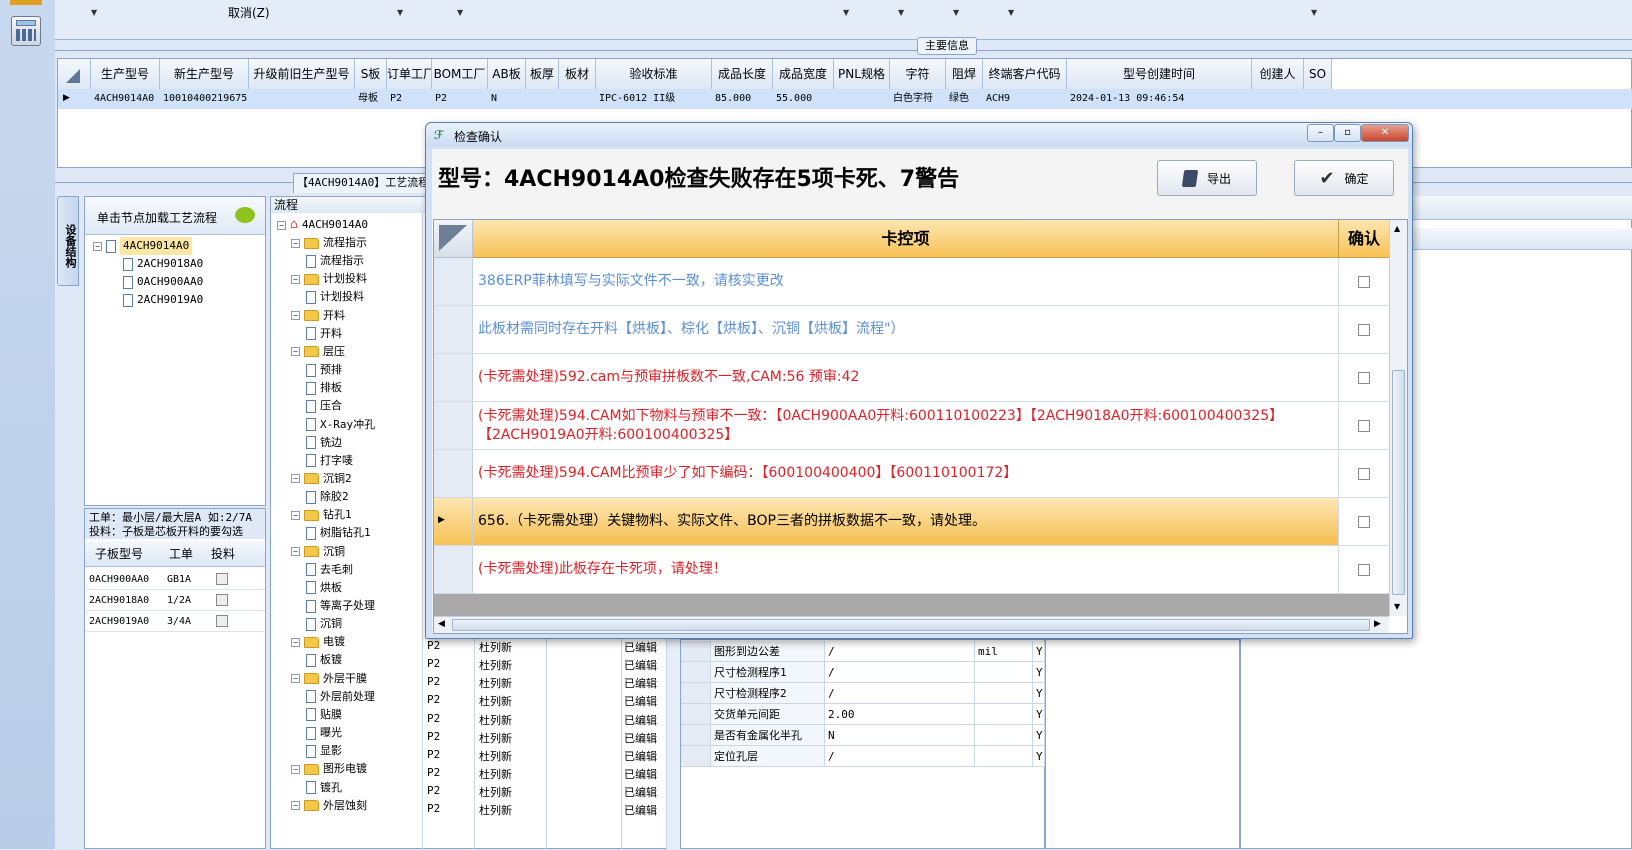 This screenshot has height=850, width=1632. Describe the element at coordinates (245, 215) in the screenshot. I see `speech-bubble-icon` at that location.